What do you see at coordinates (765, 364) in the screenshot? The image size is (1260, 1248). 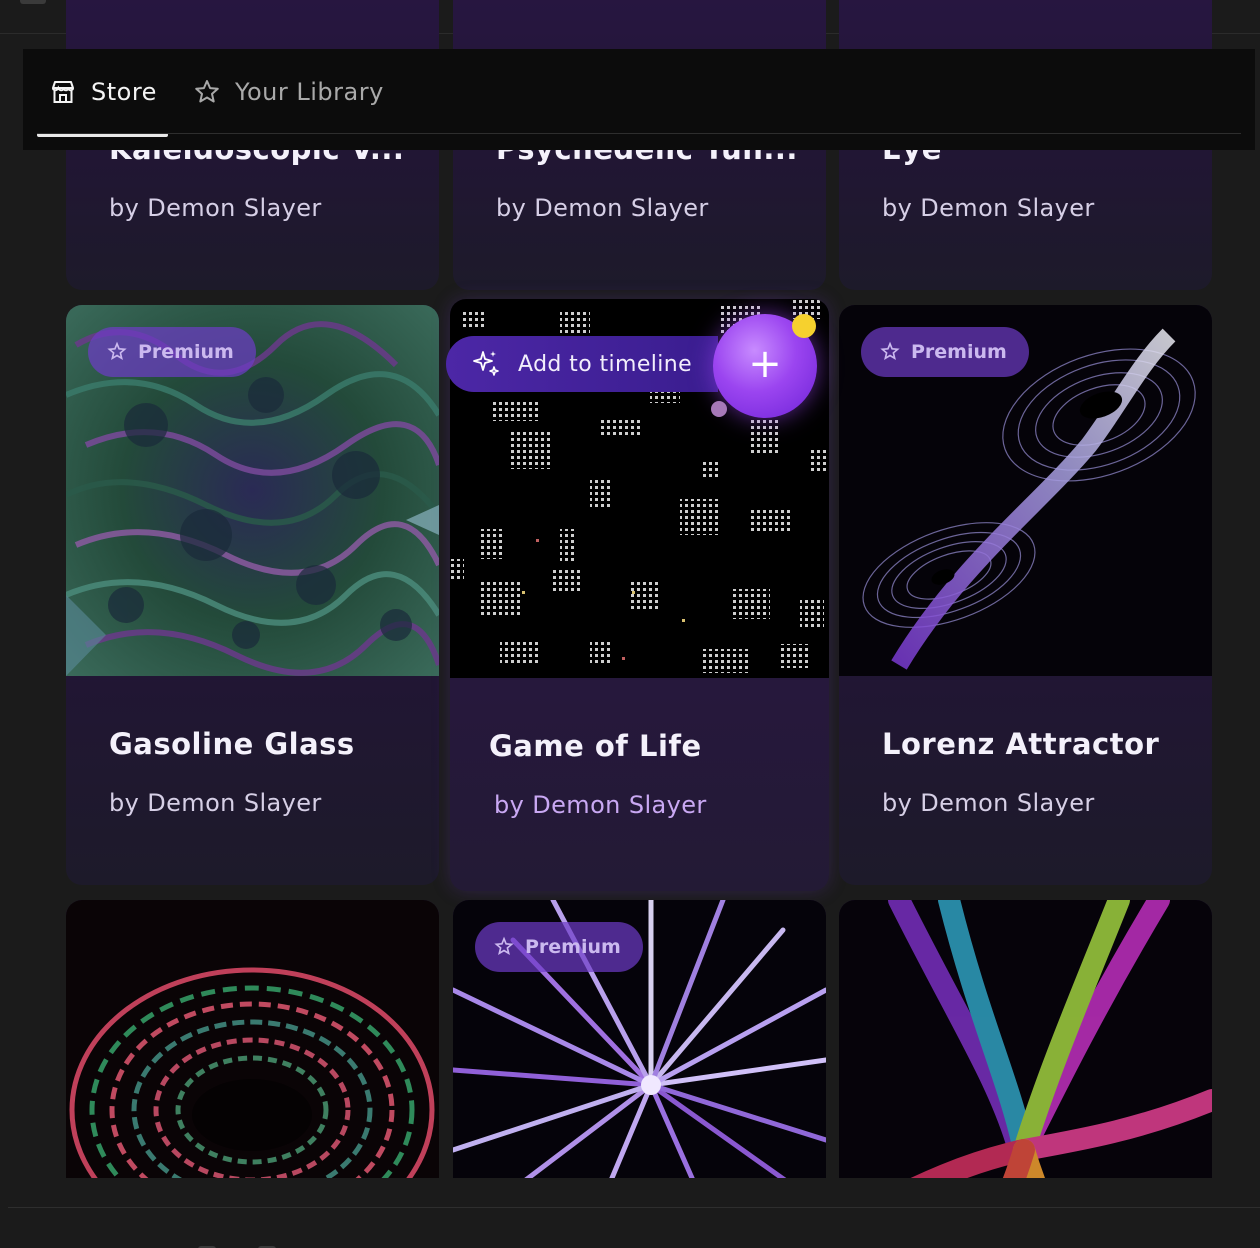 I see `plus-icon: +` at bounding box center [765, 364].